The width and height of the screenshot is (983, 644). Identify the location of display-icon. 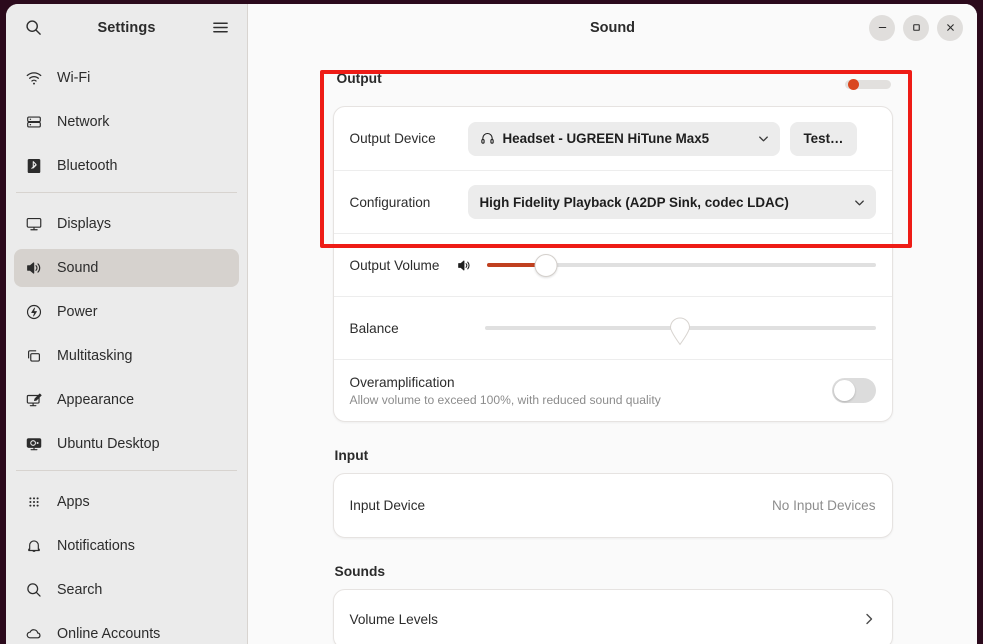
(34, 224).